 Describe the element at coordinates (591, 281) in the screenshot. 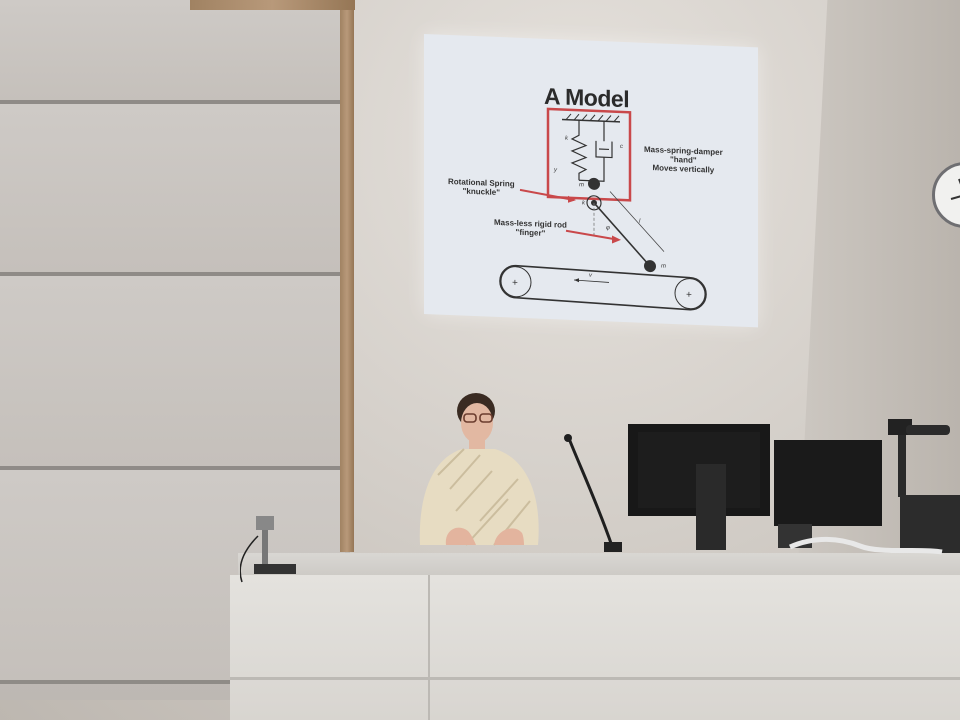

I see `belt-velocity-arrow` at that location.